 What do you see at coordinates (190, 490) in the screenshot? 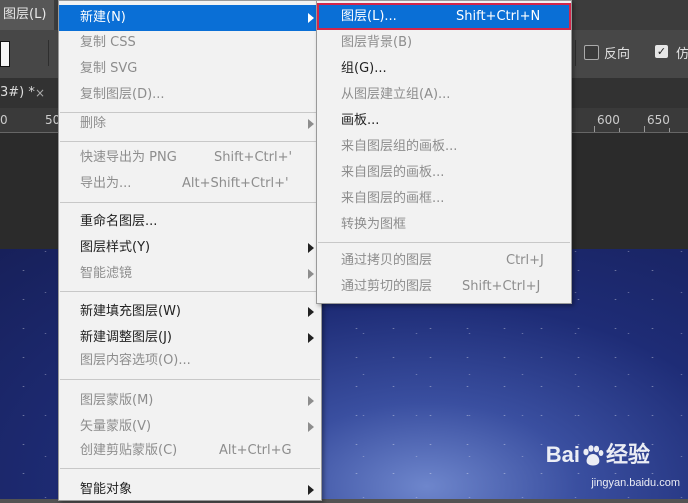
I see `menu-item-smart-object: 智能对象` at bounding box center [190, 490].